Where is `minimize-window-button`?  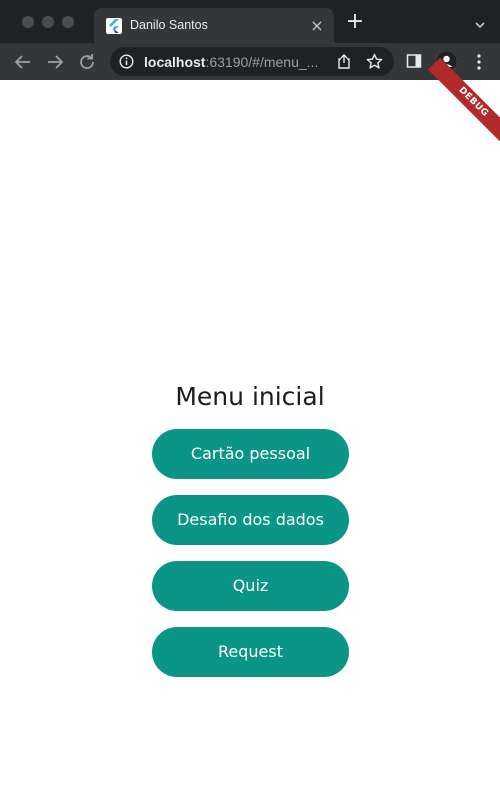 minimize-window-button is located at coordinates (48, 22).